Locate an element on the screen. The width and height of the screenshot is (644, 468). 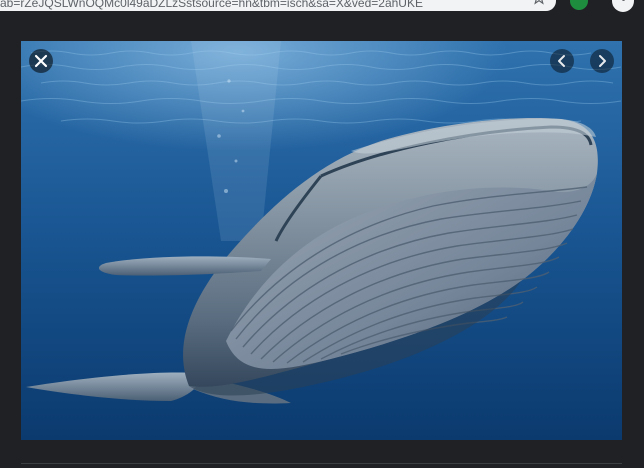
star-icon is located at coordinates (539, 2).